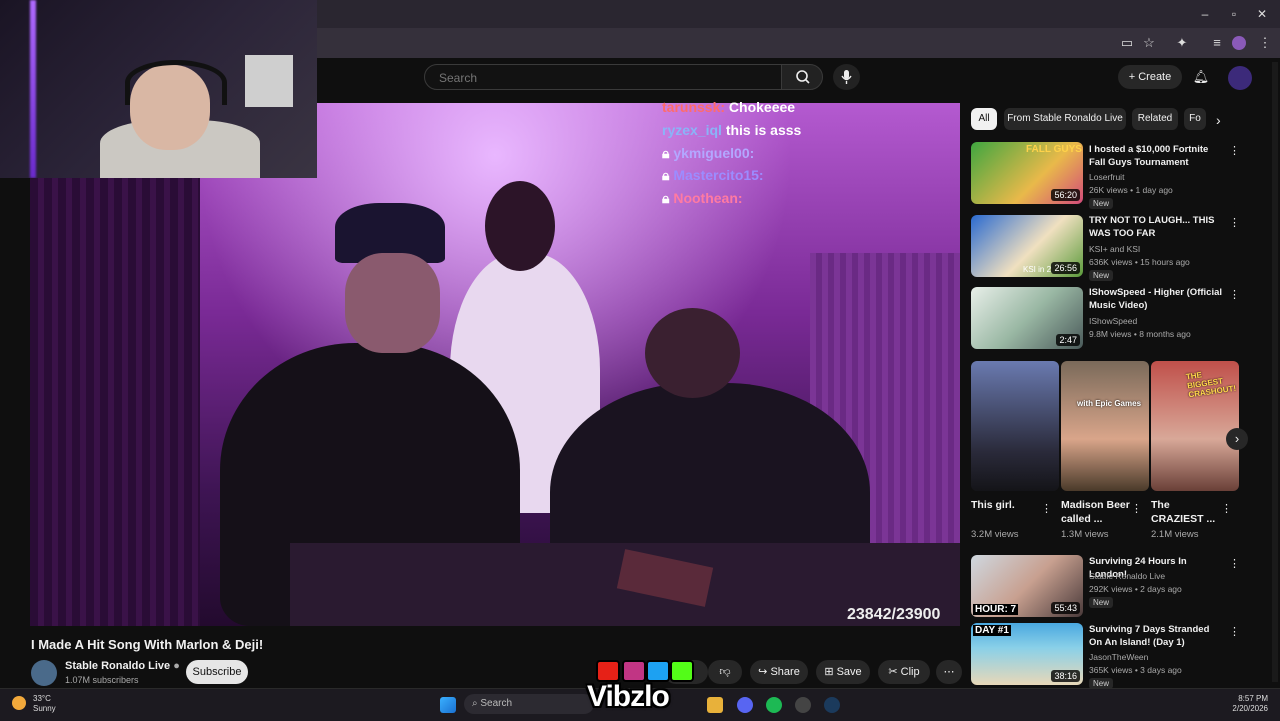 The height and width of the screenshot is (721, 1280). What do you see at coordinates (725, 672) in the screenshot?
I see `dislike-button: 👎︎` at bounding box center [725, 672].